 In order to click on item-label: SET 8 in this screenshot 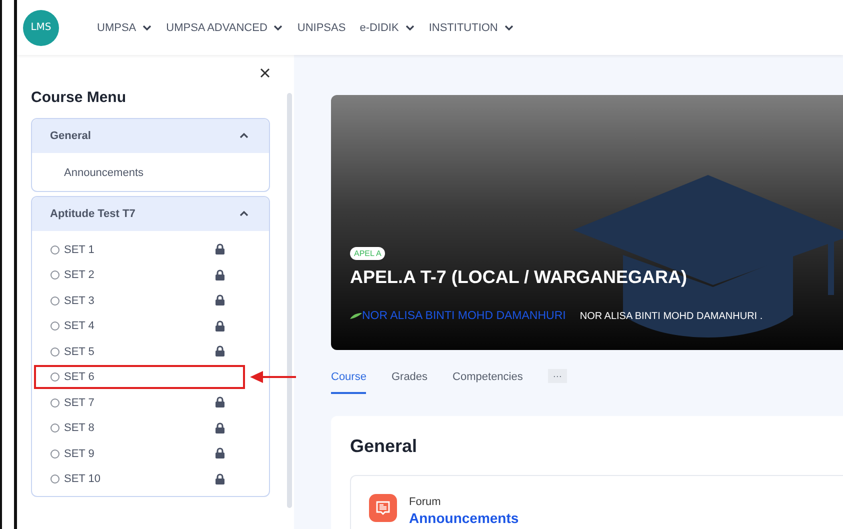, I will do `click(79, 428)`.